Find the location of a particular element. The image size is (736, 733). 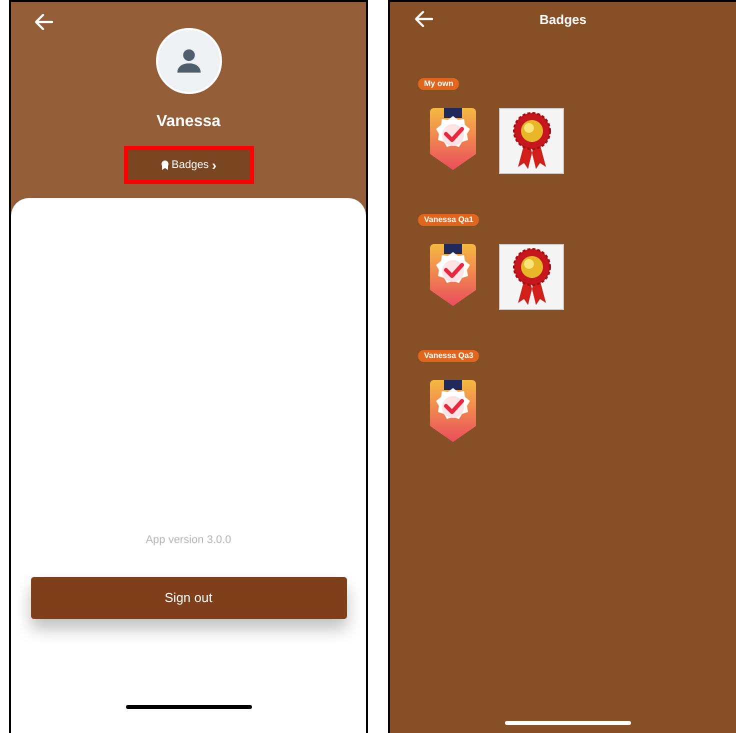

group-label: Vanessa Qa1 is located at coordinates (449, 220).